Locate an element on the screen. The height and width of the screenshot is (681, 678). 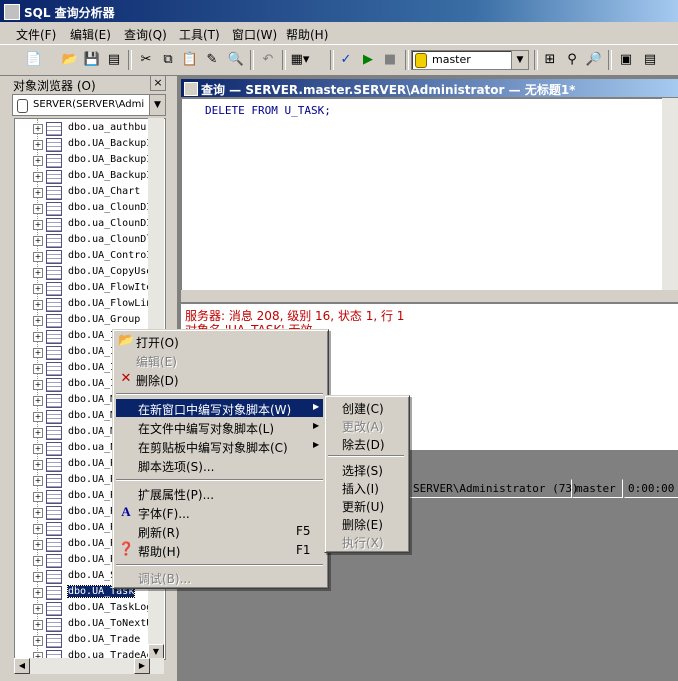
tree-item: + dbo.UA_Chart is located at coordinates (90, 193).